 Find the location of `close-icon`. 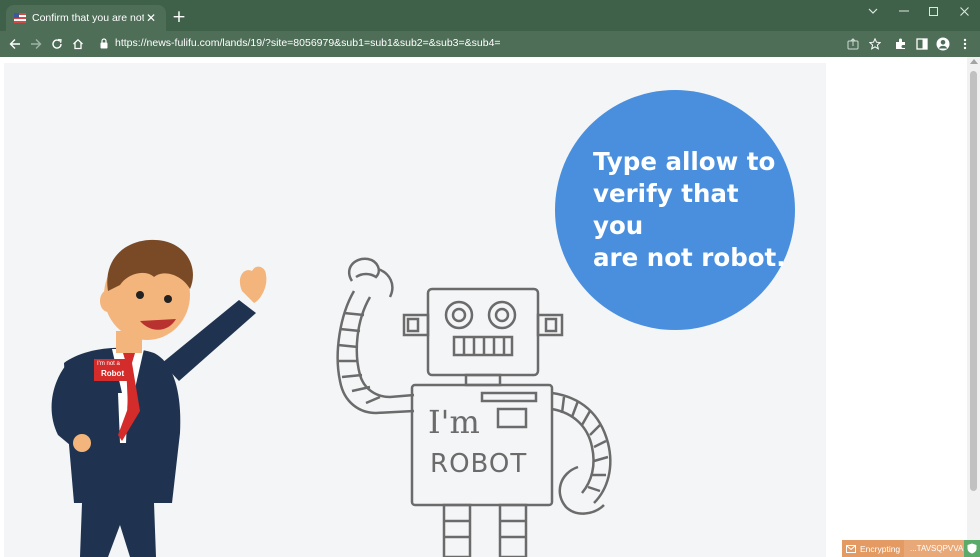

close-icon is located at coordinates (964, 11).